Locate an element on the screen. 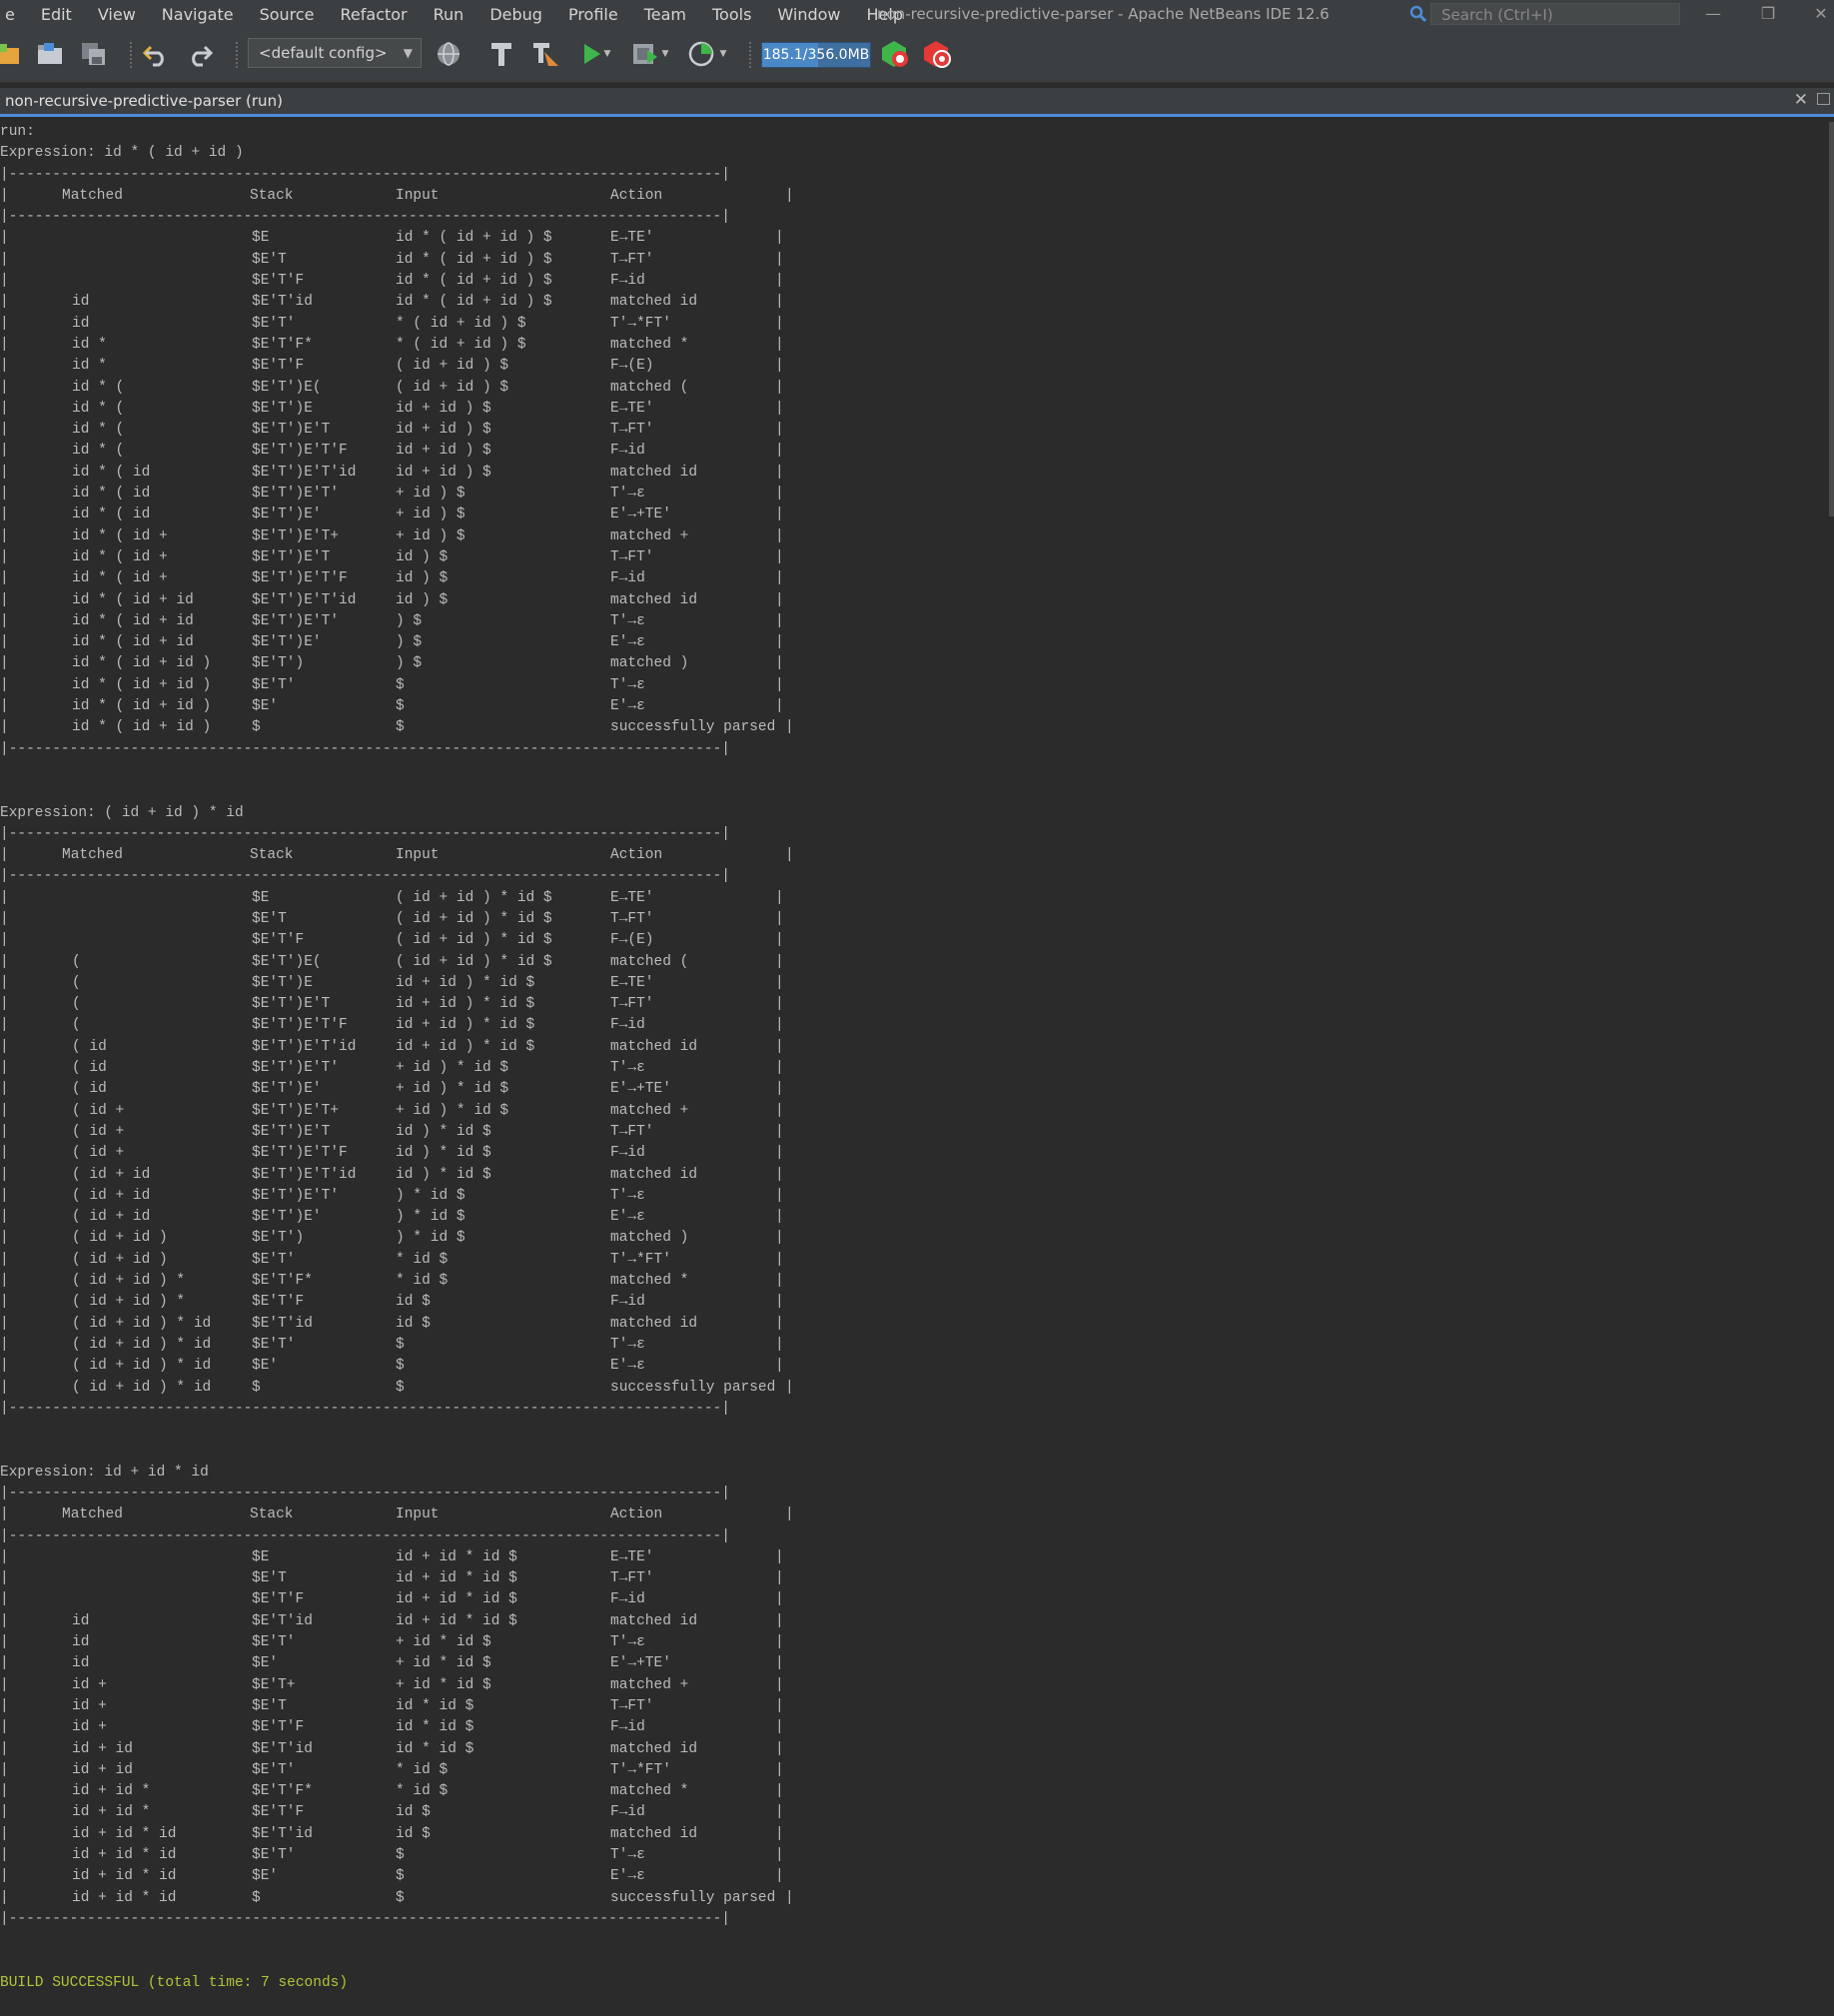 This screenshot has width=1834, height=2016. menu-item: Refactor is located at coordinates (374, 14).